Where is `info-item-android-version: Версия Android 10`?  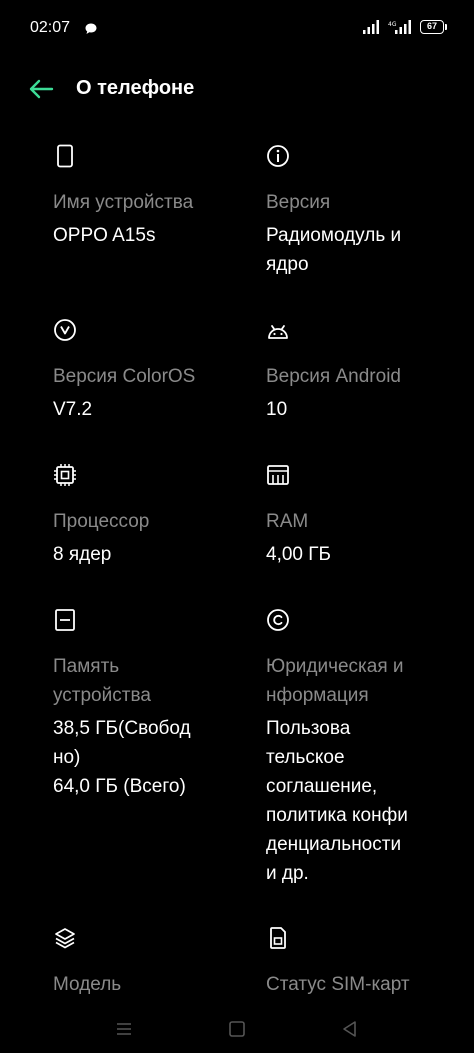 info-item-android-version: Версия Android 10 is located at coordinates (361, 371).